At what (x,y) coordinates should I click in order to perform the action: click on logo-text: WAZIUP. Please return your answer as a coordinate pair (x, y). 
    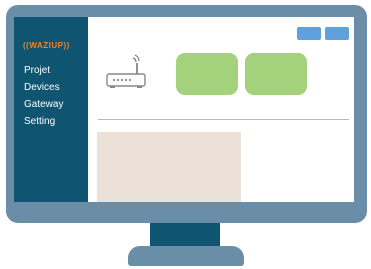
    Looking at the image, I should click on (46, 45).